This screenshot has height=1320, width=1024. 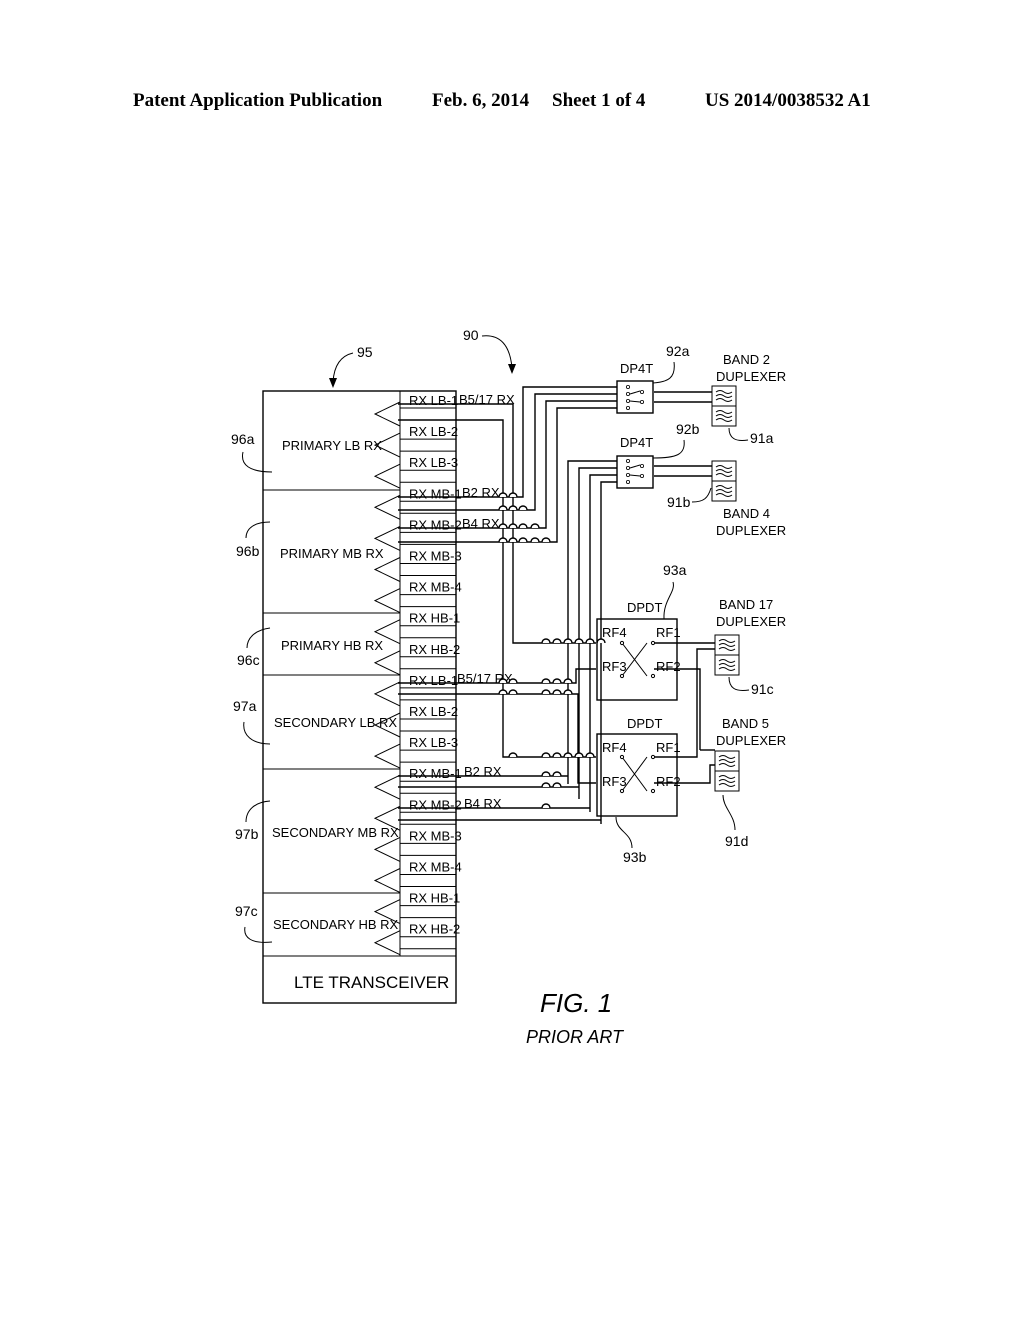 What do you see at coordinates (435, 587) in the screenshot?
I see `port-label: RX MB-4` at bounding box center [435, 587].